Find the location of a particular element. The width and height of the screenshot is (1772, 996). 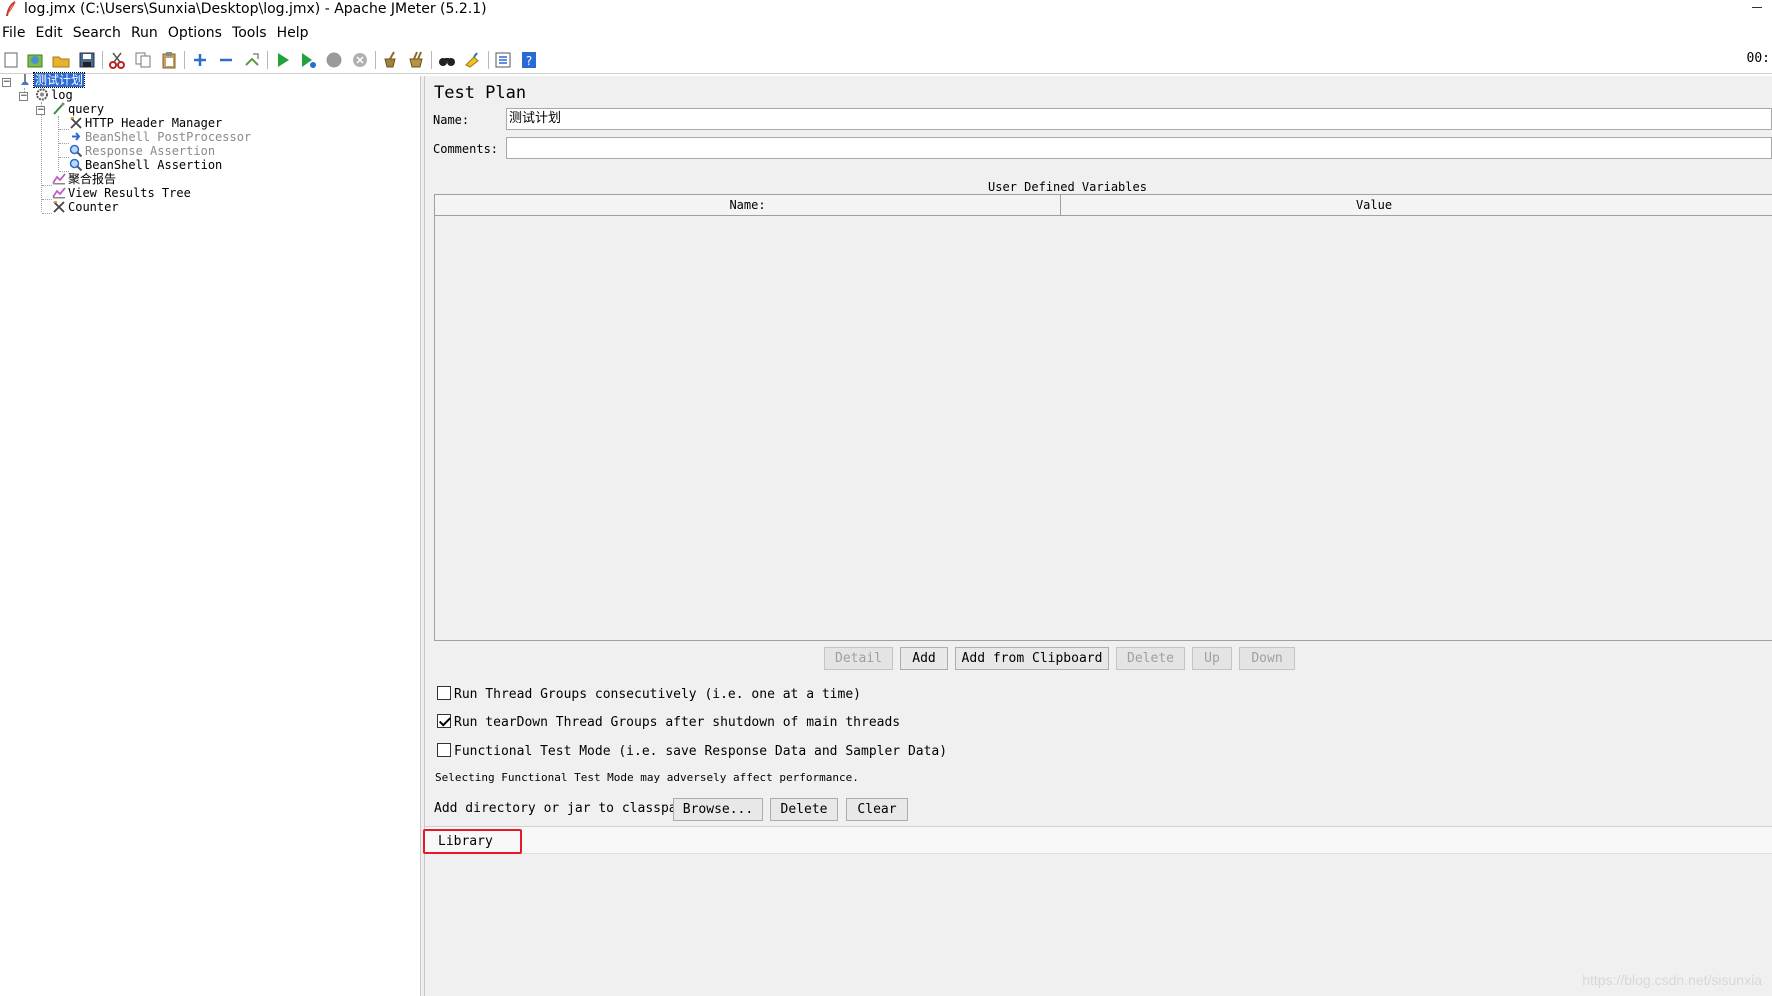

tree-node-header-manager: HTTP Header Manager is located at coordinates (145, 123).